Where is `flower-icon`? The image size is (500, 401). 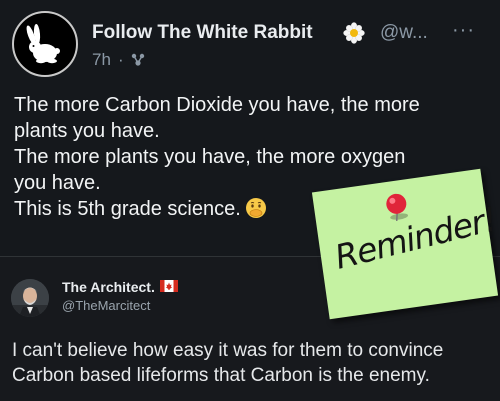
flower-icon is located at coordinates (354, 33).